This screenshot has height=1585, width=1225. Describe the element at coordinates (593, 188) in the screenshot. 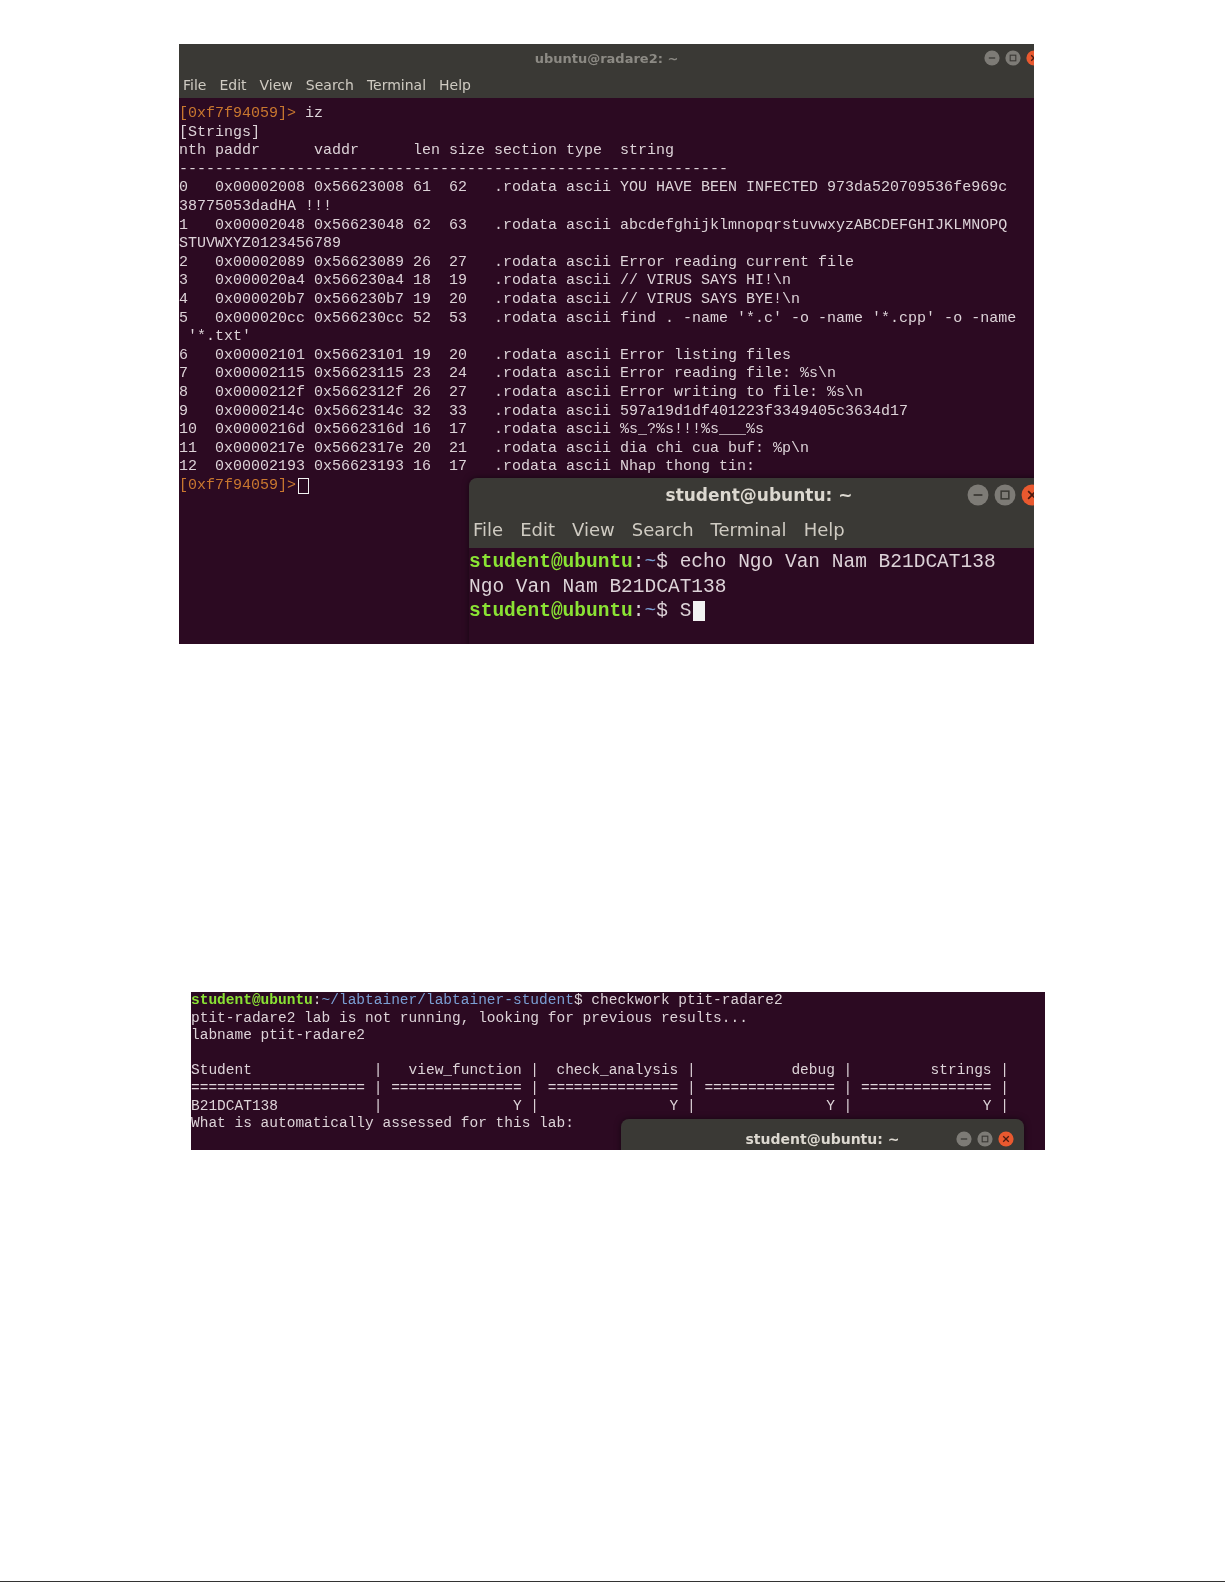

I see `output-line: 0 0x00002008 0x56623008 61 62 .rodata ascii YOU HAVE BEEN INFECTED 973da520709536fe969c` at that location.